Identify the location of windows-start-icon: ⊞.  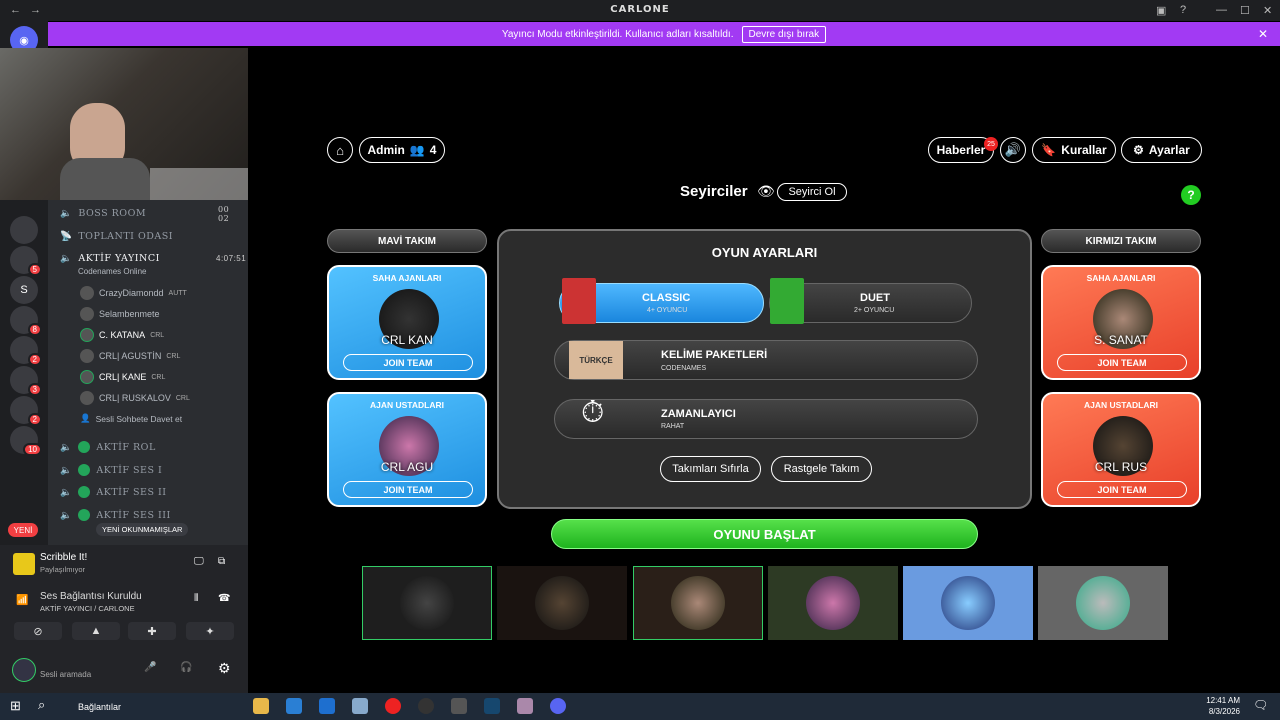
(15, 706).